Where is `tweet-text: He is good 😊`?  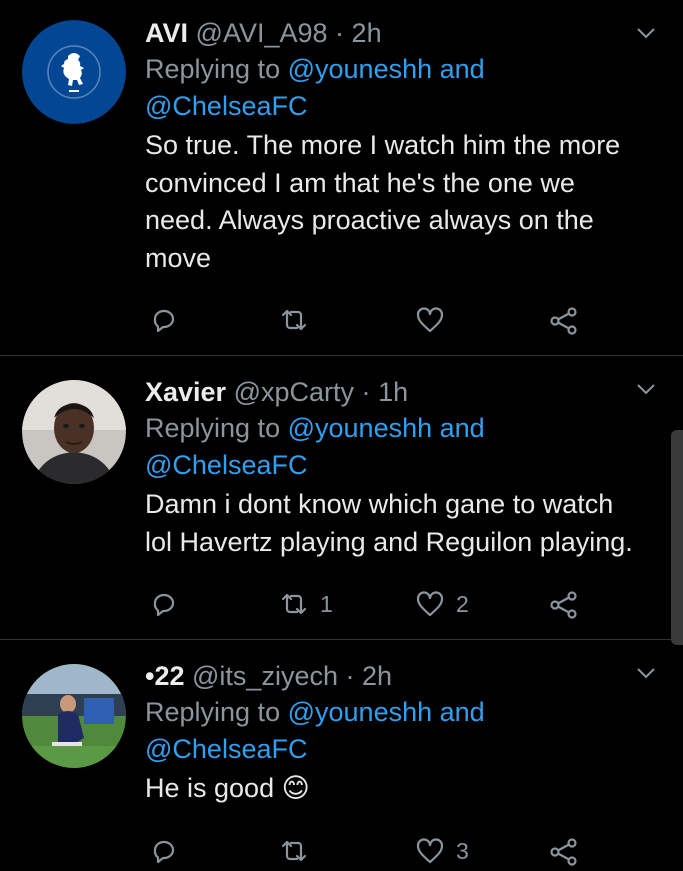
tweet-text: He is good 😊 is located at coordinates (394, 789).